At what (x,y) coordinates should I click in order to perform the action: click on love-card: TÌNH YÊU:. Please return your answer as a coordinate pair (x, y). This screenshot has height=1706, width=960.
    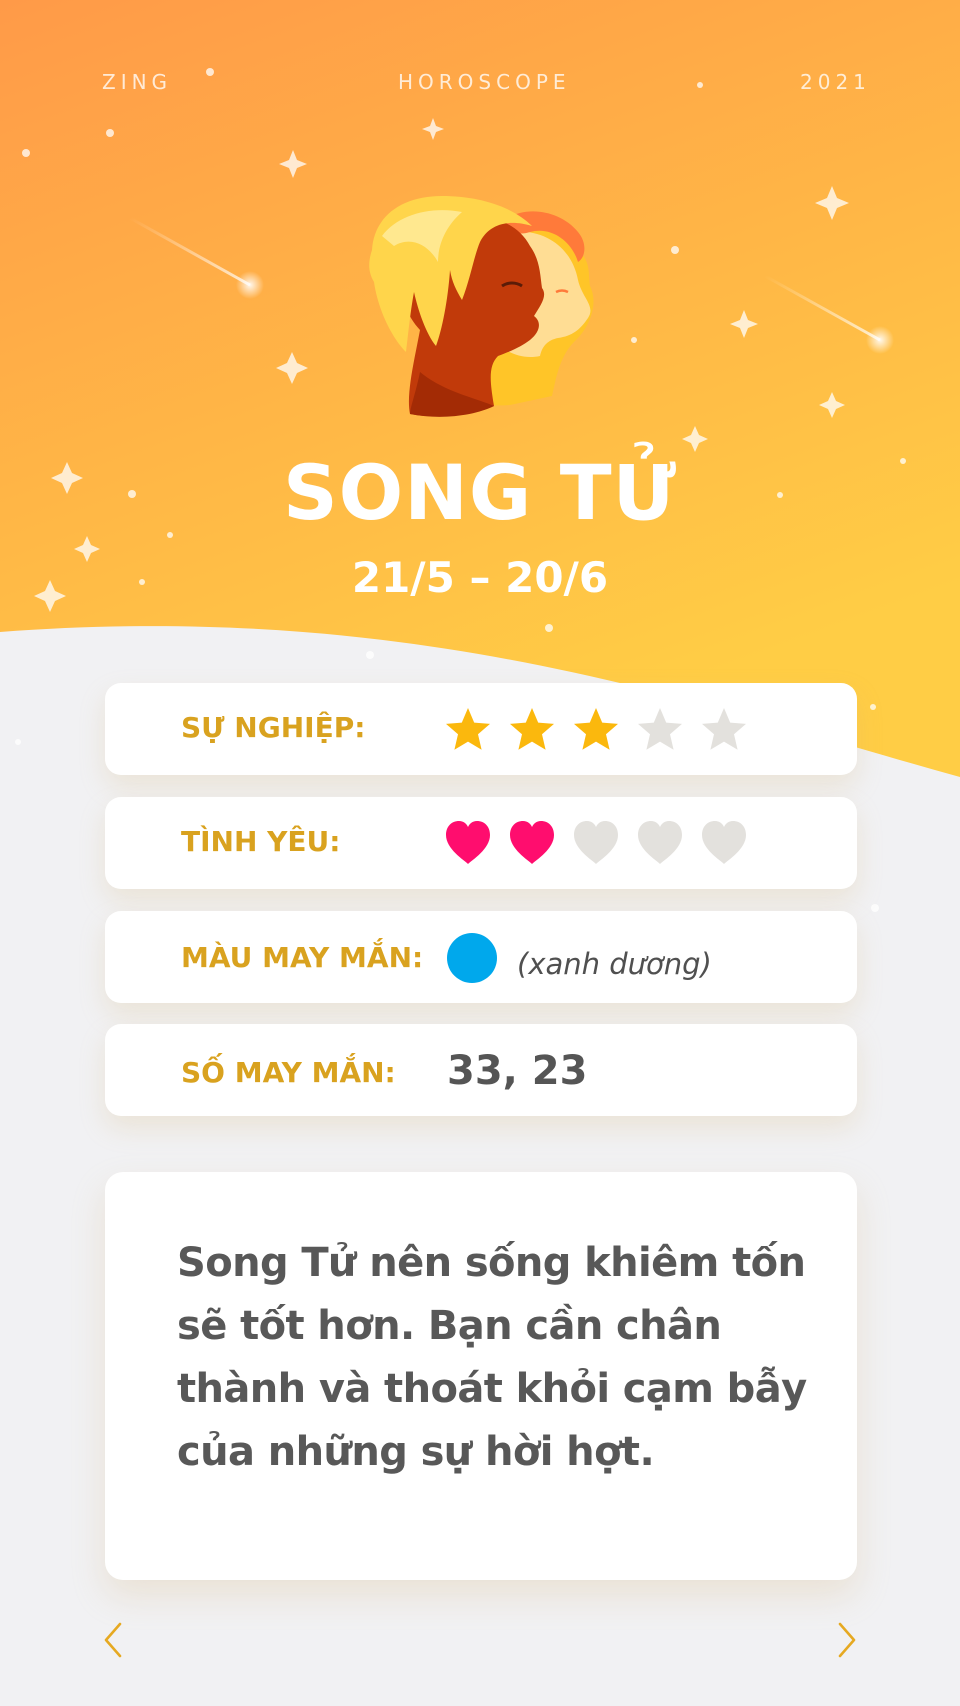
    Looking at the image, I should click on (481, 843).